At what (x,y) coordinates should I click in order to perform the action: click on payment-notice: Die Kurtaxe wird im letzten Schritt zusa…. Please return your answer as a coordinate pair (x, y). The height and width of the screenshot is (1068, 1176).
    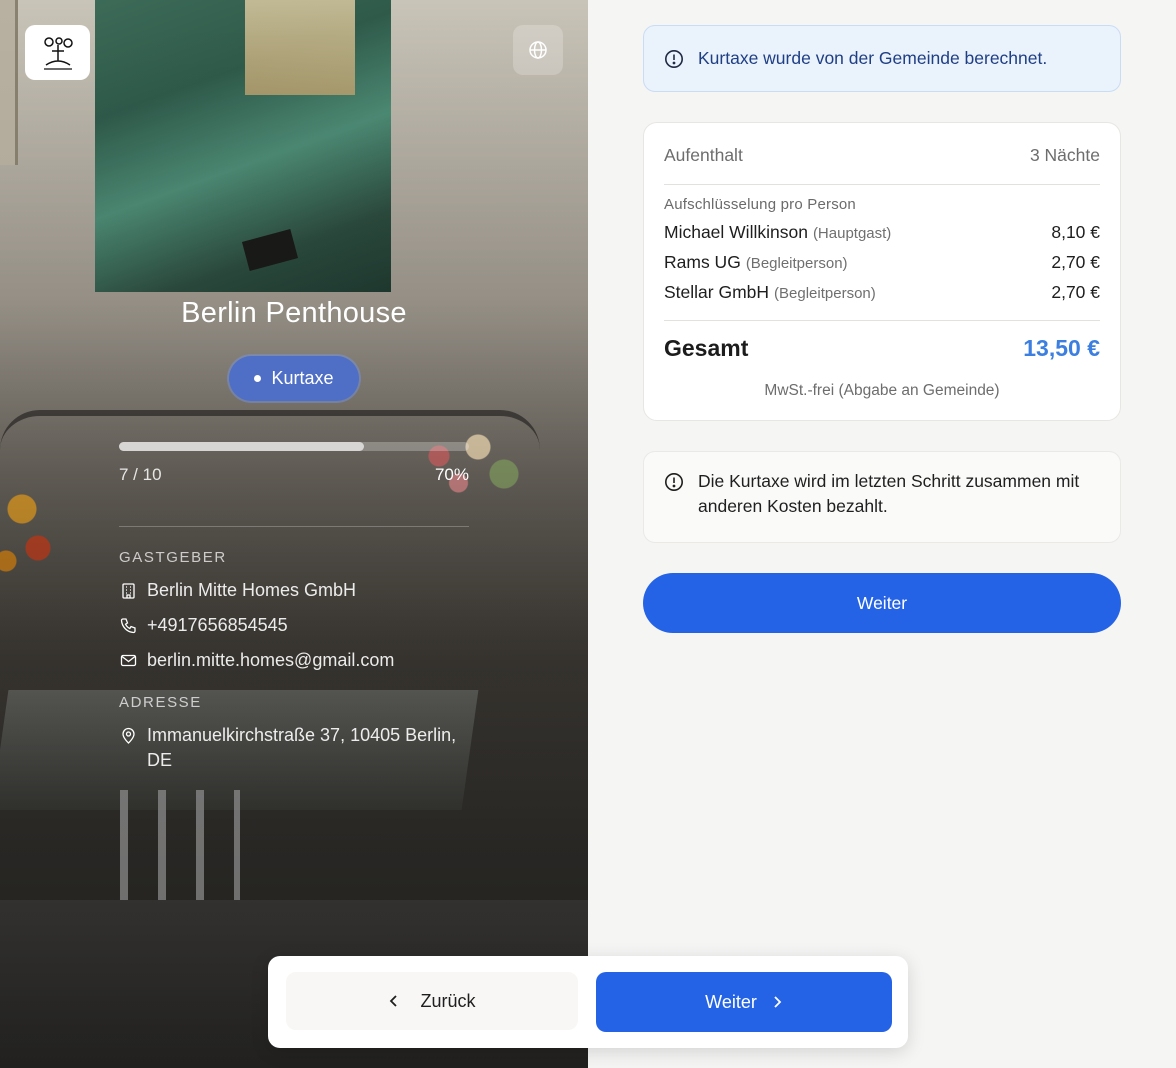
    Looking at the image, I should click on (882, 497).